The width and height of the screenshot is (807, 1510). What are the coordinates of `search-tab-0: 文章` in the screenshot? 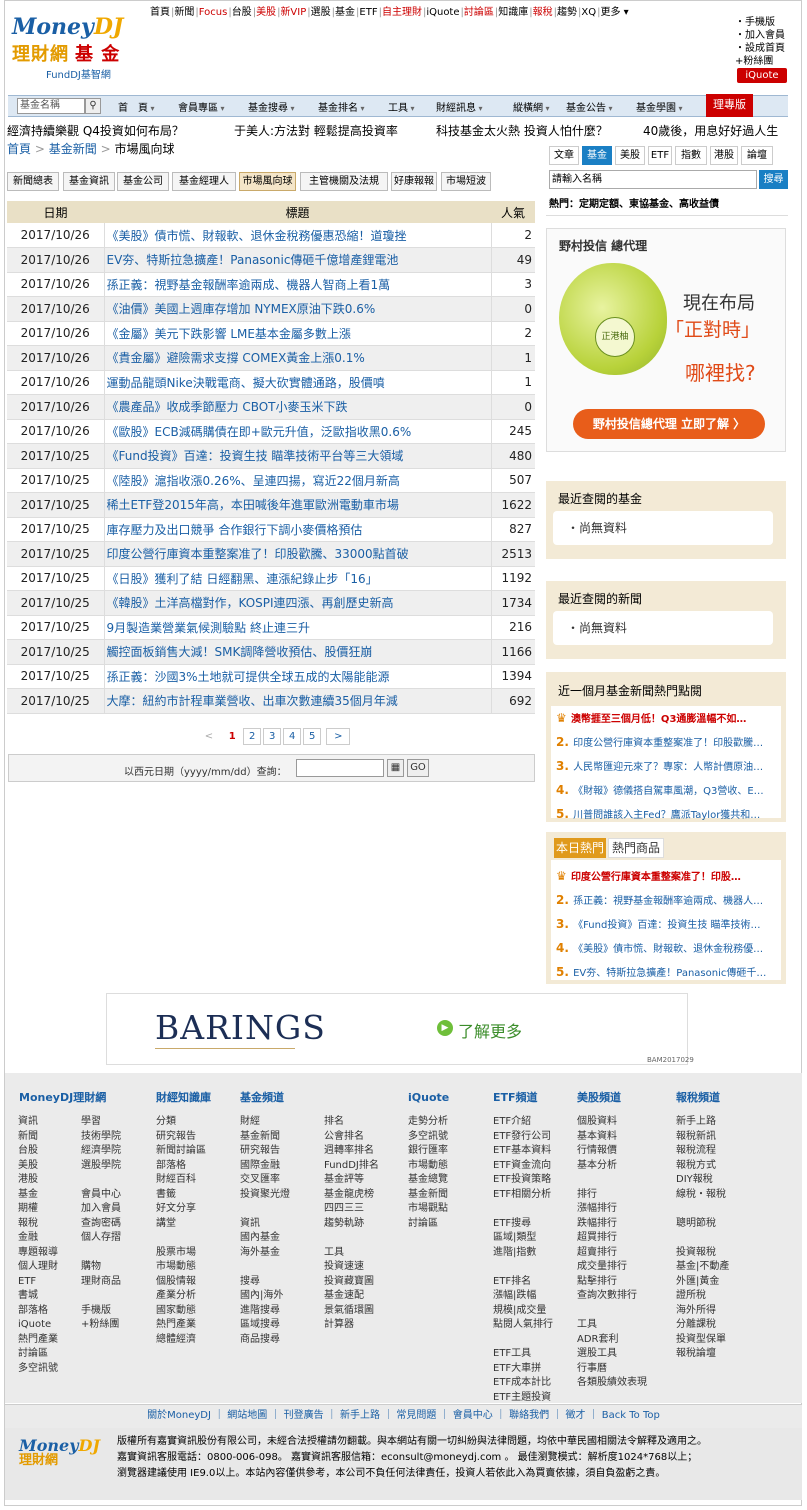 It's located at (564, 155).